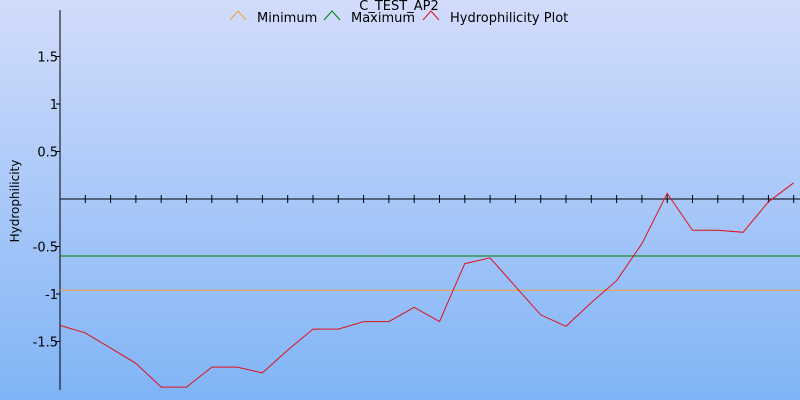  What do you see at coordinates (45, 343) in the screenshot?
I see `y-tick-label: -1.5` at bounding box center [45, 343].